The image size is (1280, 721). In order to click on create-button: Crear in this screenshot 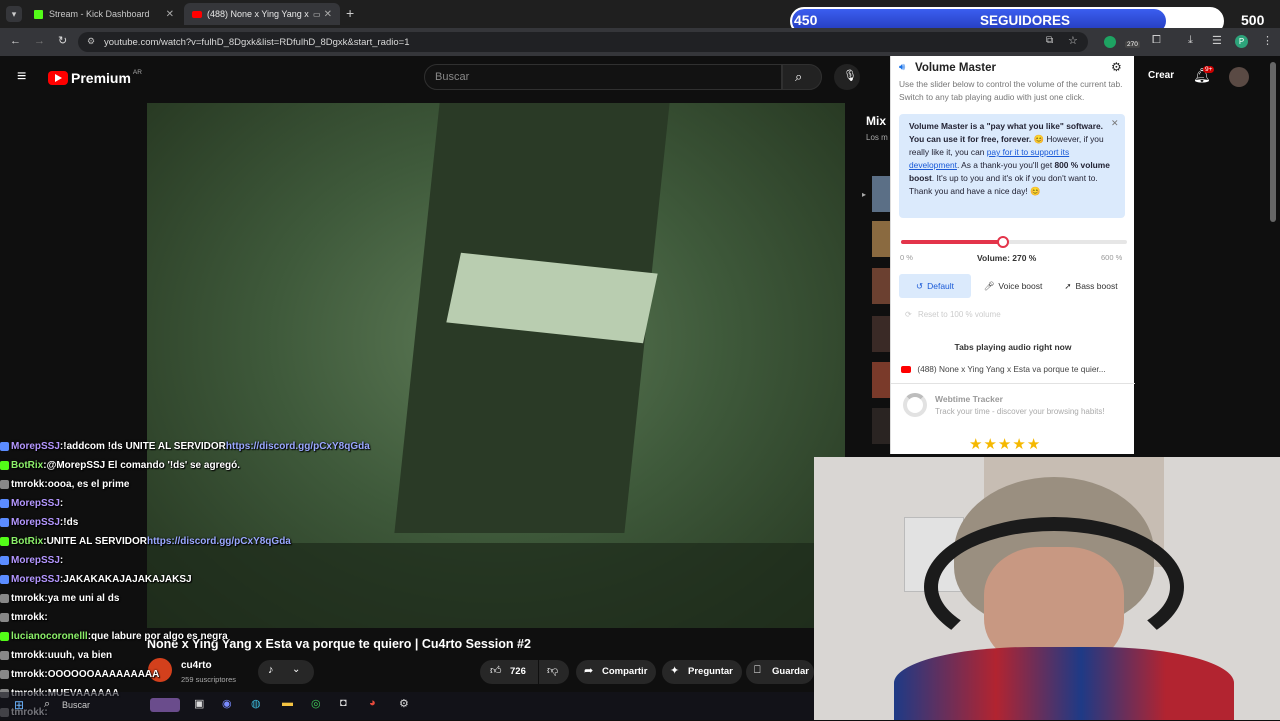, I will do `click(1161, 75)`.